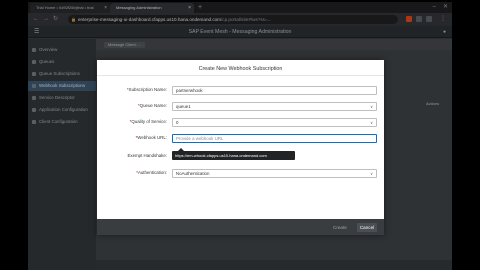 The width and height of the screenshot is (480, 270). What do you see at coordinates (132, 173) in the screenshot?
I see `authentication-label: *Authentication:` at bounding box center [132, 173].